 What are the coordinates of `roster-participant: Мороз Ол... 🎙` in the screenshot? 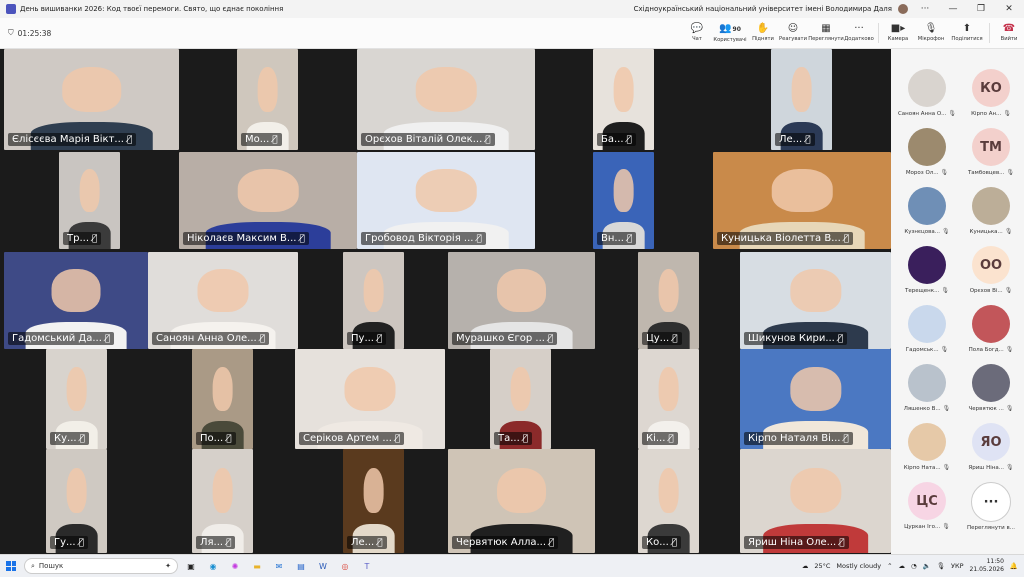 It's located at (927, 157).